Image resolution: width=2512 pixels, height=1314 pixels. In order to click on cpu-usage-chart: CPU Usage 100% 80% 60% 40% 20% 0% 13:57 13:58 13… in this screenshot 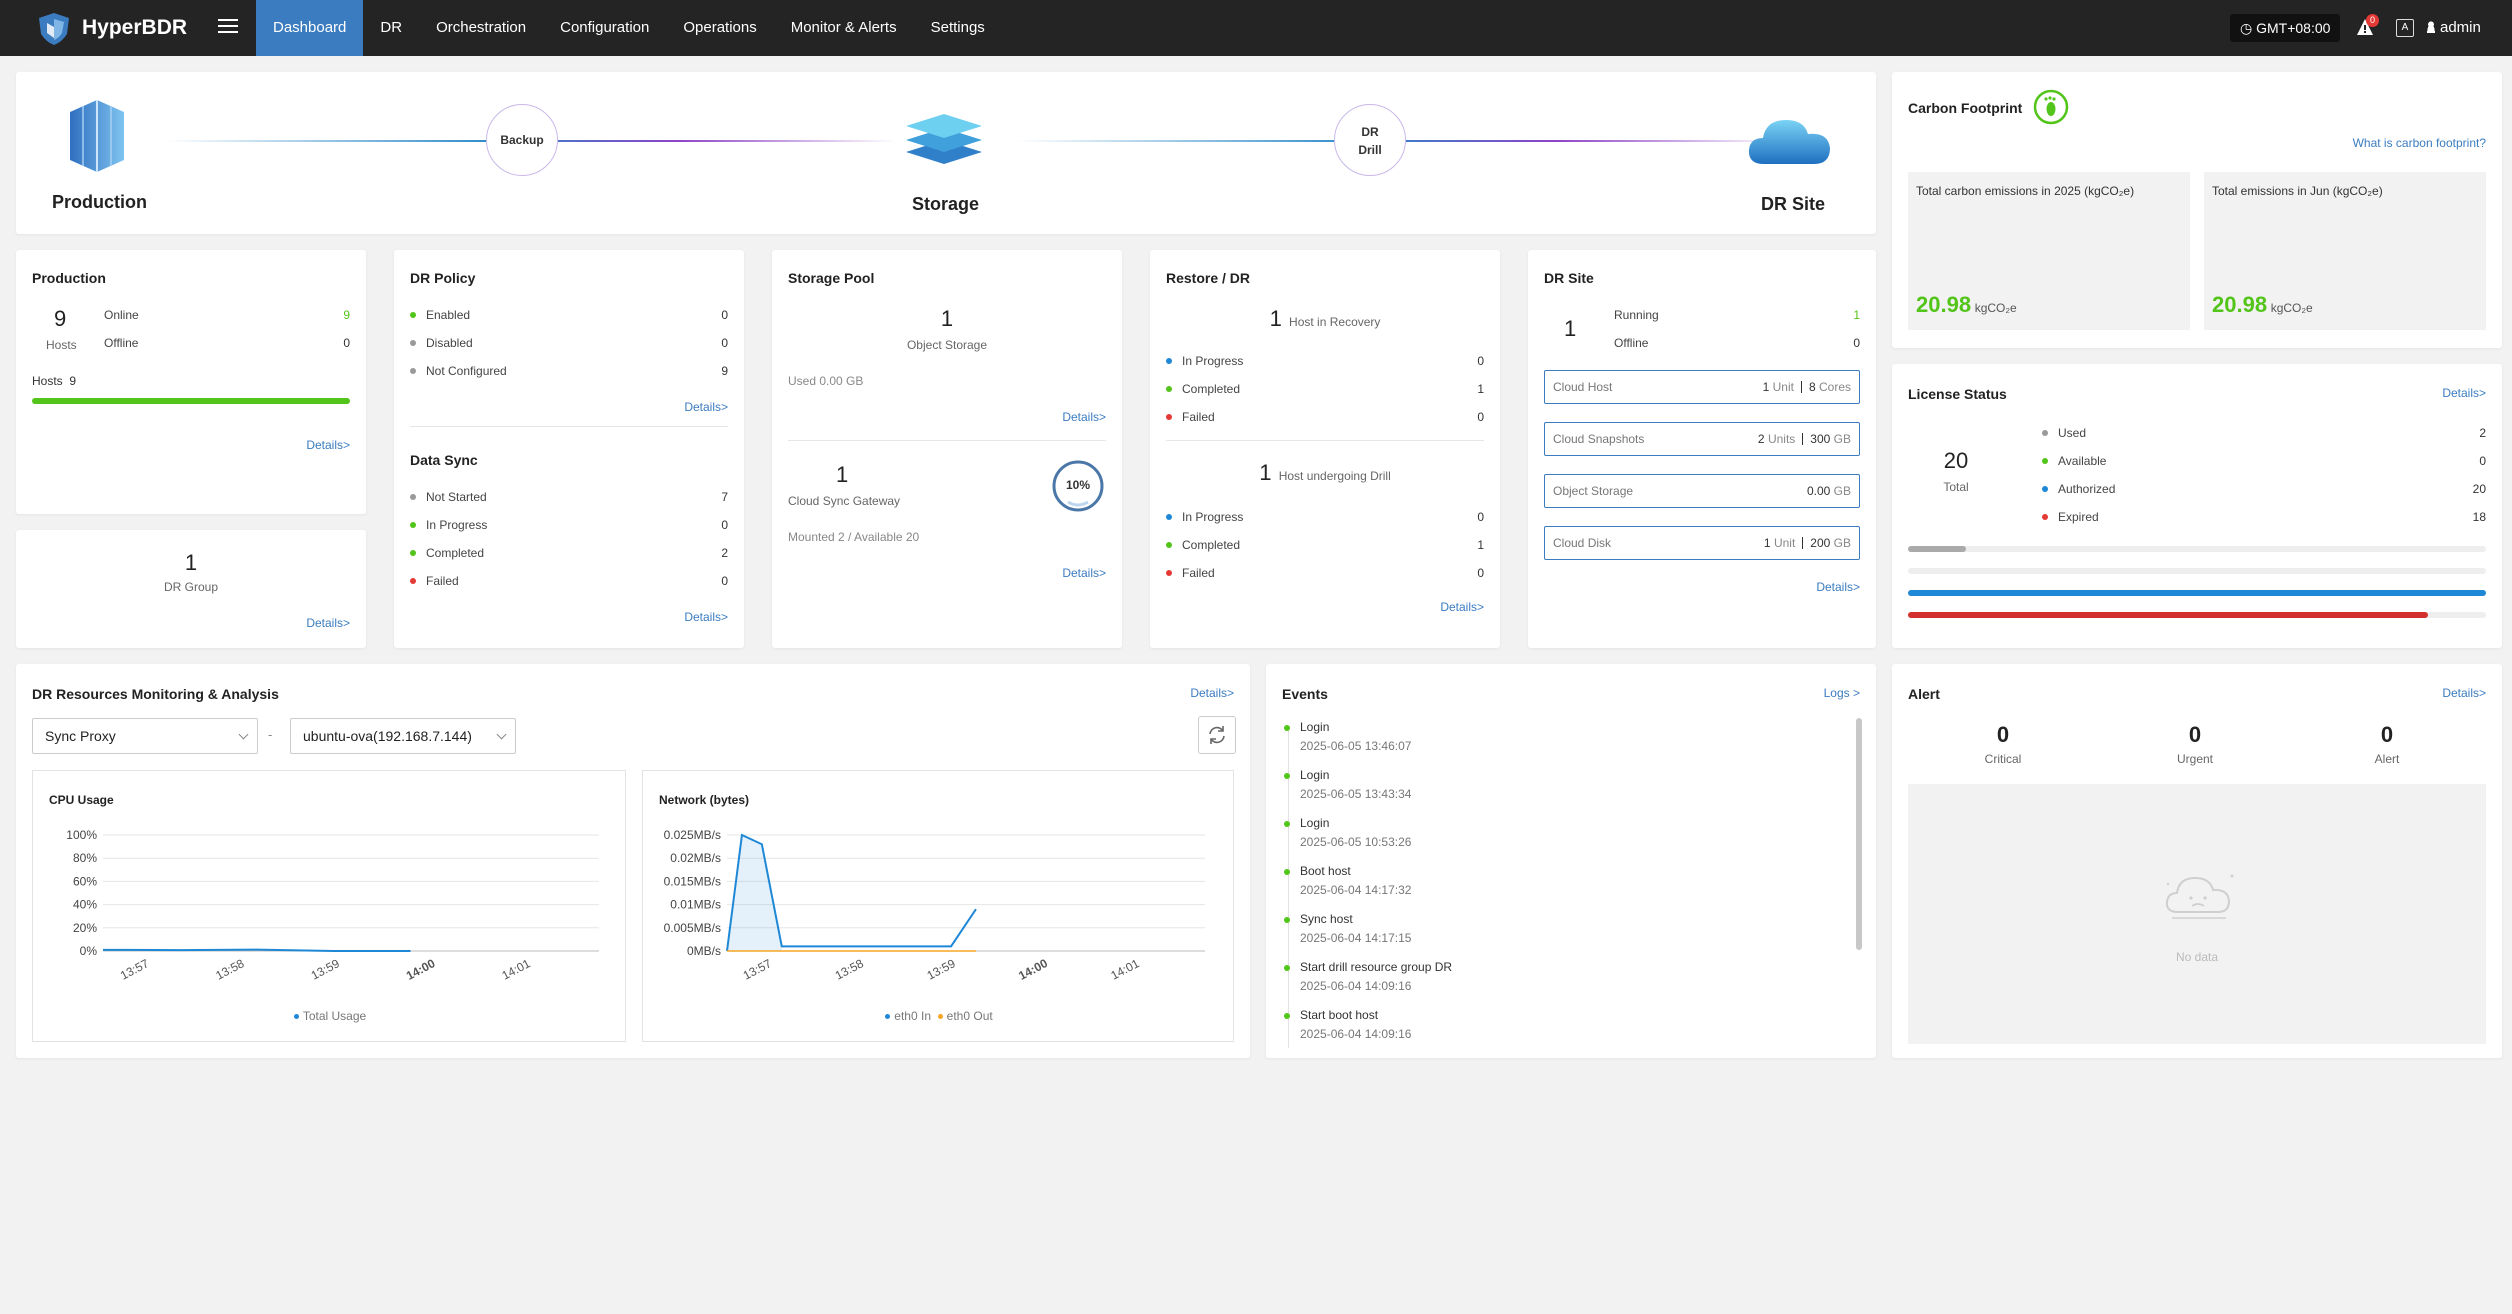, I will do `click(329, 906)`.